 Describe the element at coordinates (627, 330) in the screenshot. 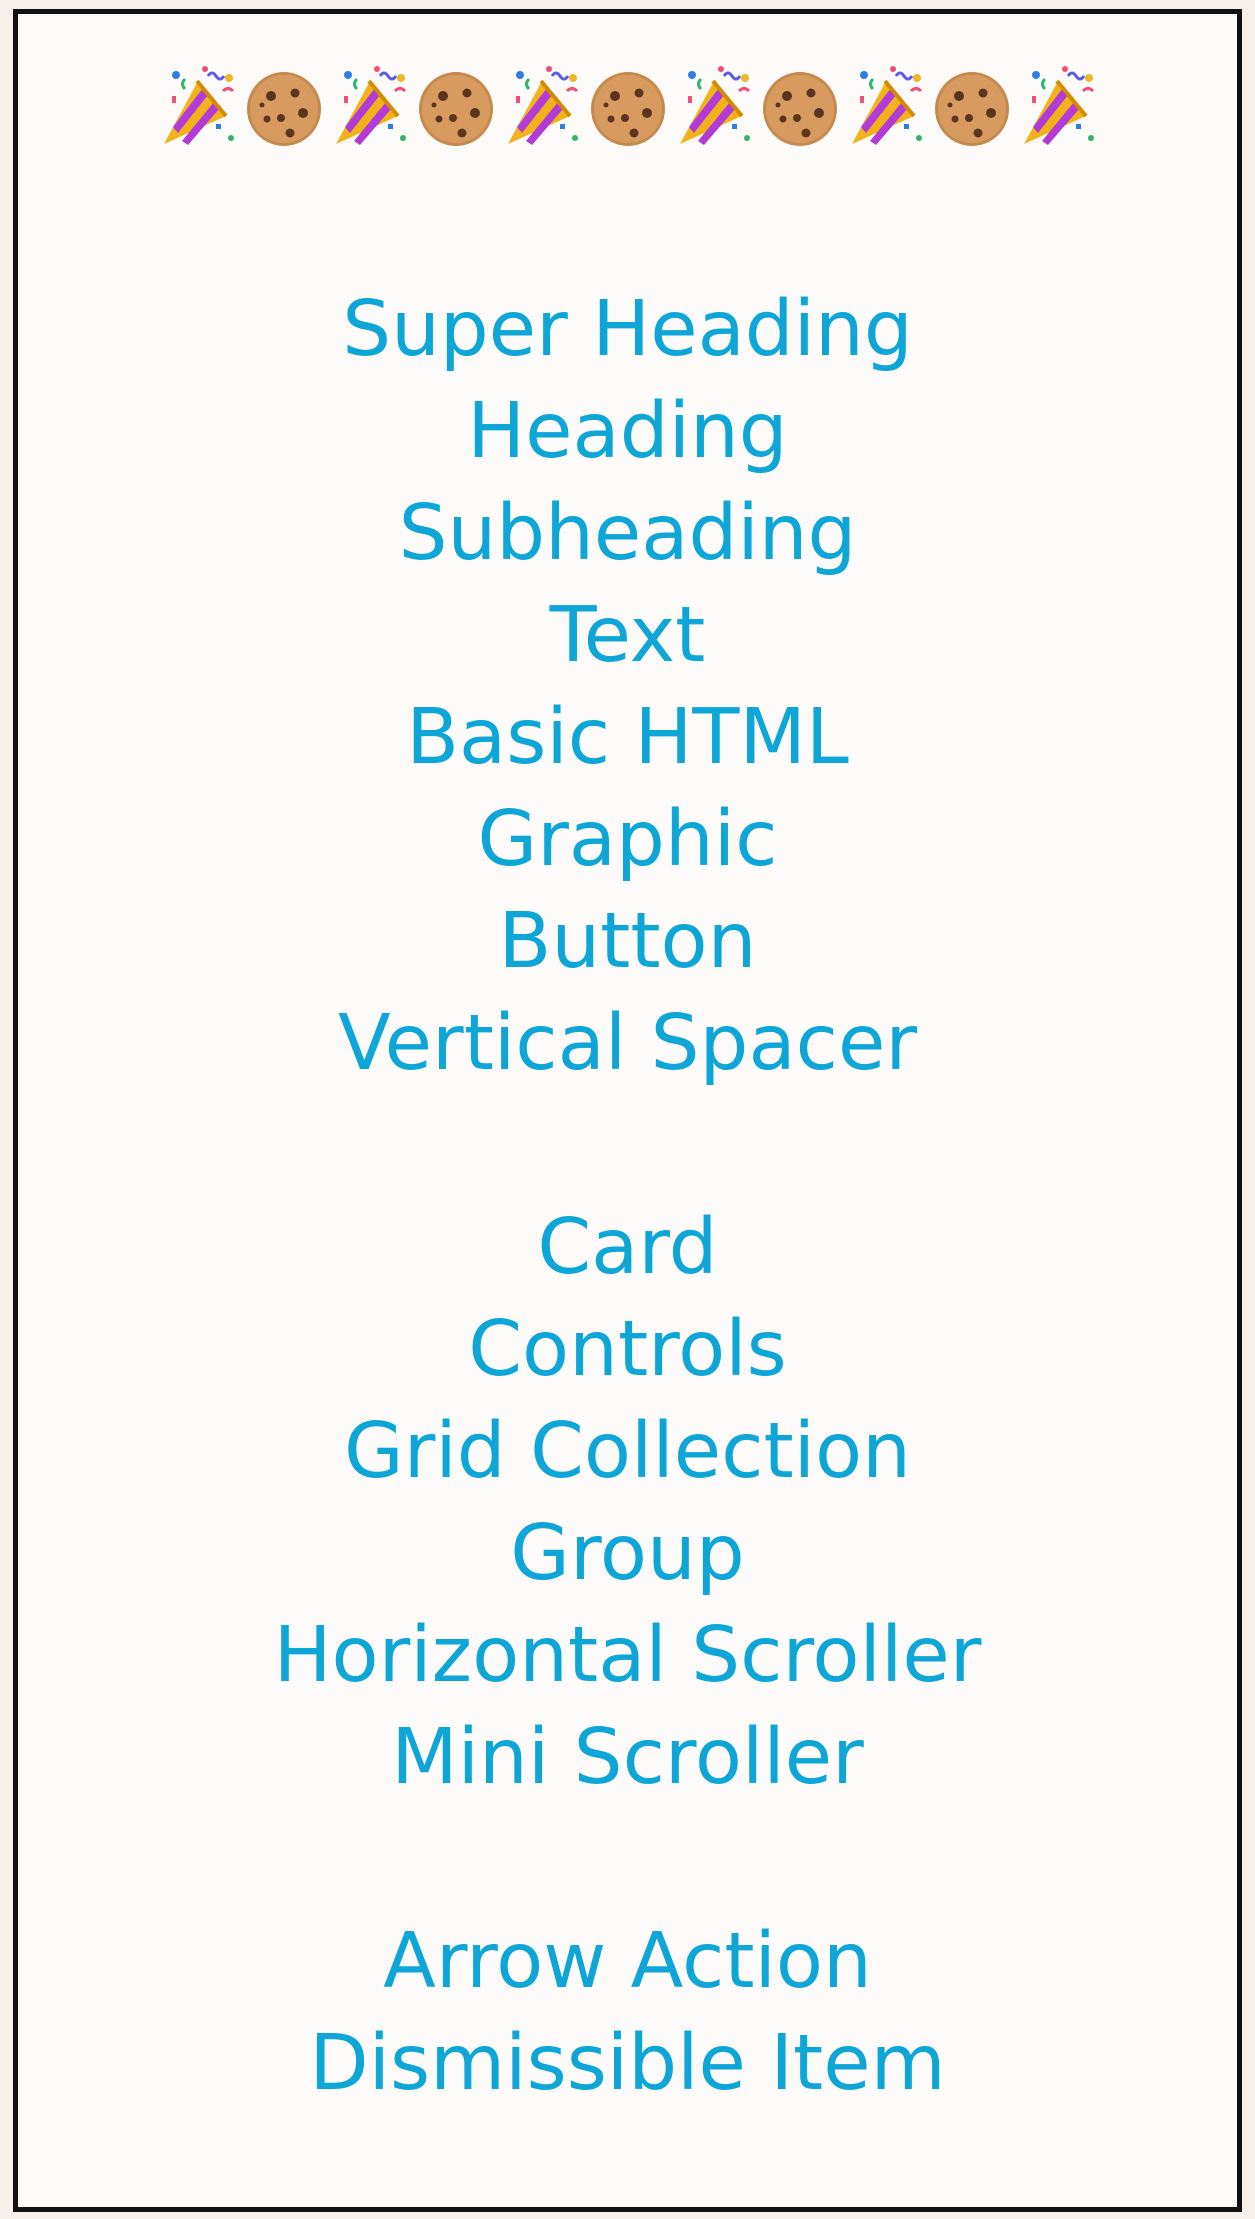

I see `menu-item-super-heading: Super Heading` at that location.